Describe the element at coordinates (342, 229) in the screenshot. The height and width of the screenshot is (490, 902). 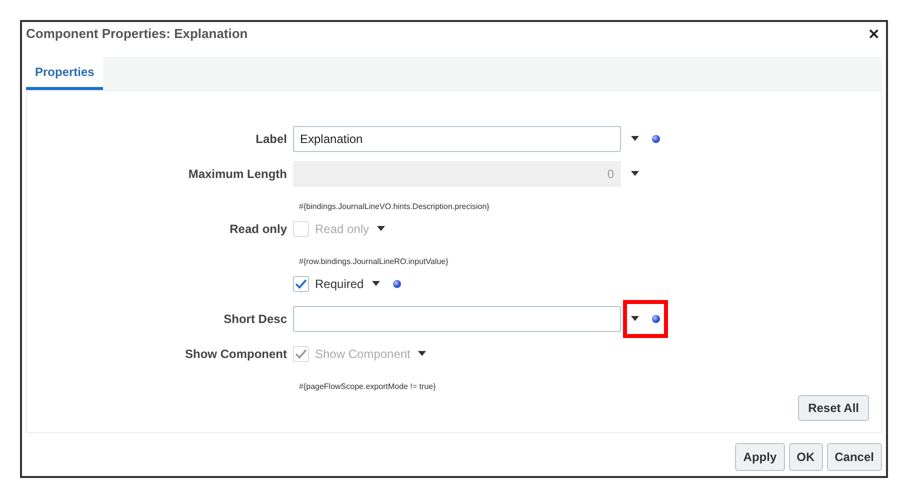
I see `checkbox-label: Read only` at that location.